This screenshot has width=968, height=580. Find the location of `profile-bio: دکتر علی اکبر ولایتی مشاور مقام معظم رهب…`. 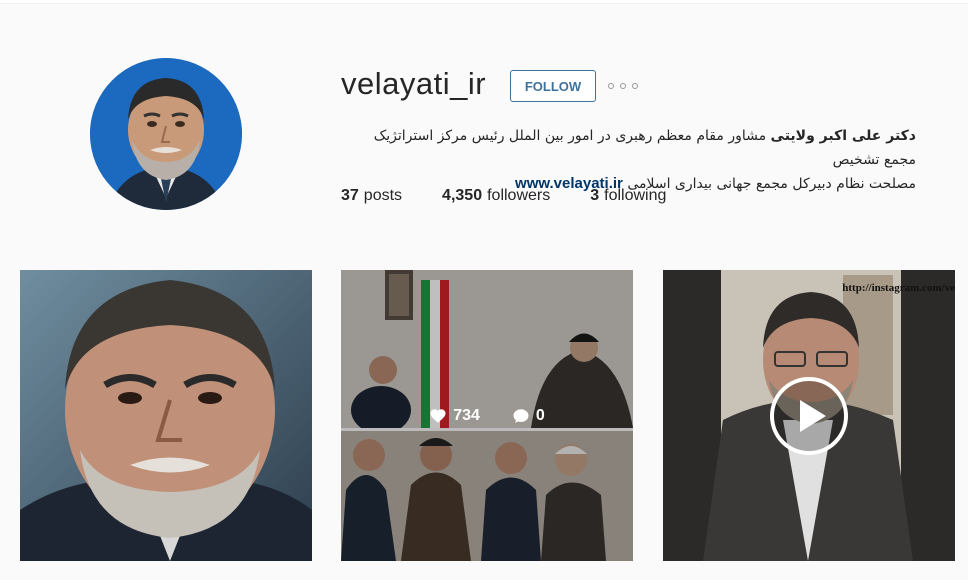

profile-bio: دکتر علی اکبر ولایتی مشاور مقام معظم رهب… is located at coordinates (628, 160).